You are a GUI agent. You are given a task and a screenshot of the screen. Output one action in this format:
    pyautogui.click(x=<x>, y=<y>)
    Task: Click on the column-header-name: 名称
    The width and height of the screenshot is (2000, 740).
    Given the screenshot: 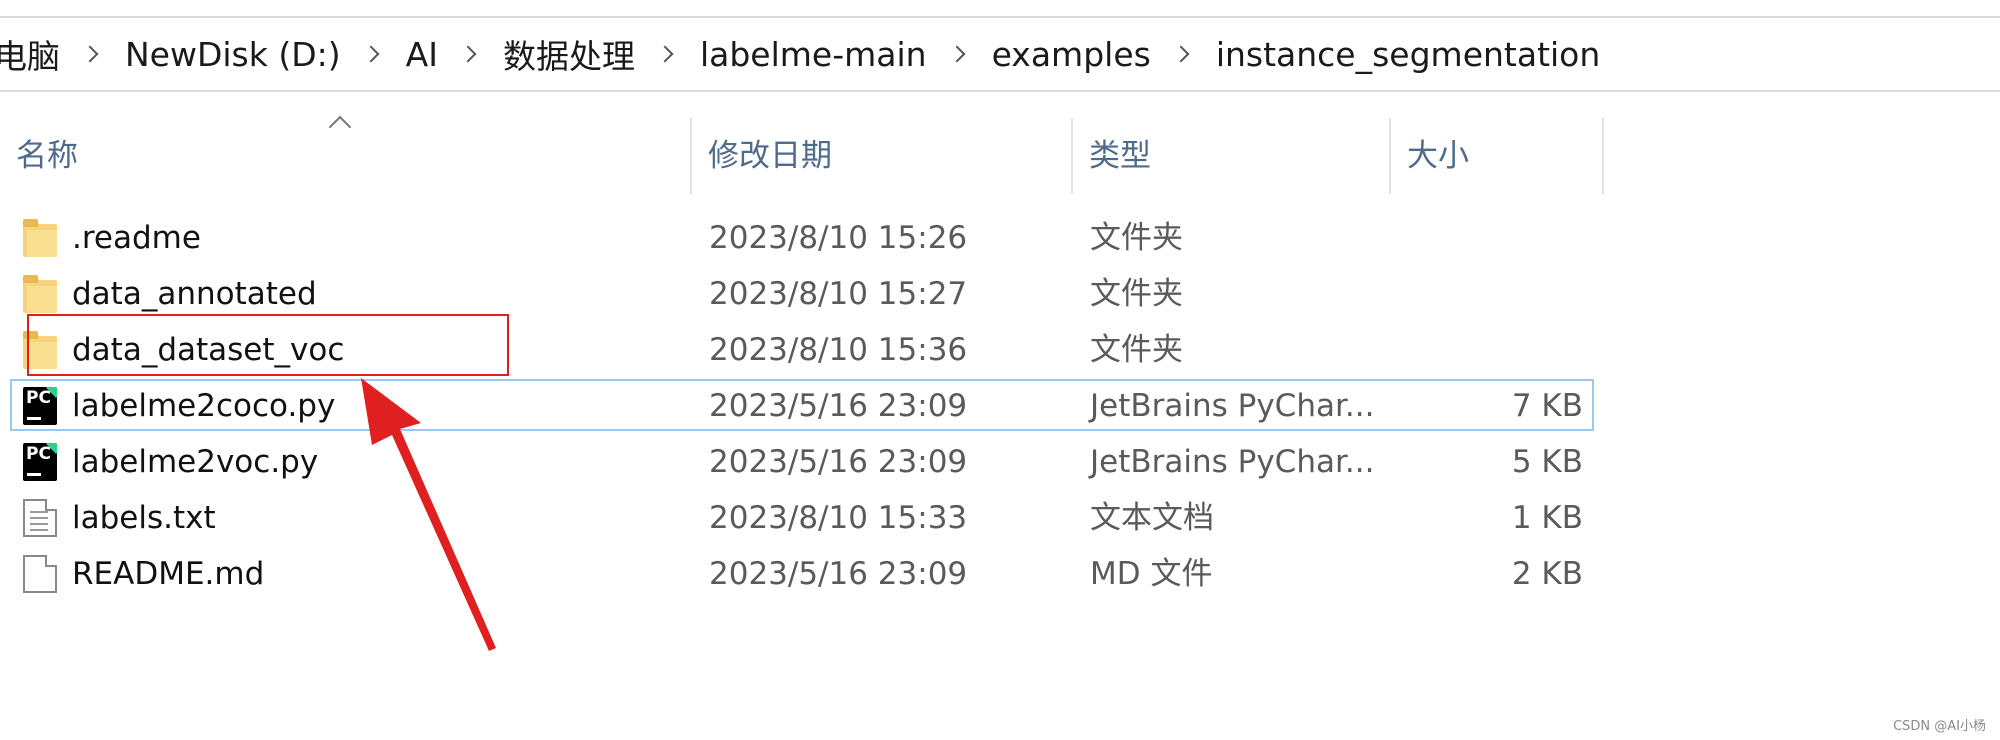 What is the action you would take?
    pyautogui.click(x=346, y=156)
    